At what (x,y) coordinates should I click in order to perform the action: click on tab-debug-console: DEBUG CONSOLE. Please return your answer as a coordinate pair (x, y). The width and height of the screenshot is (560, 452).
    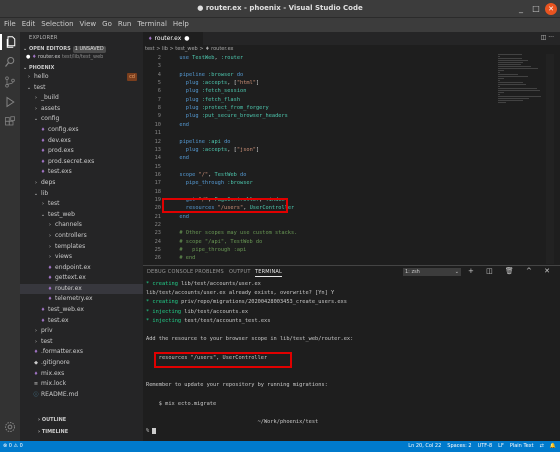
    Looking at the image, I should click on (170, 272).